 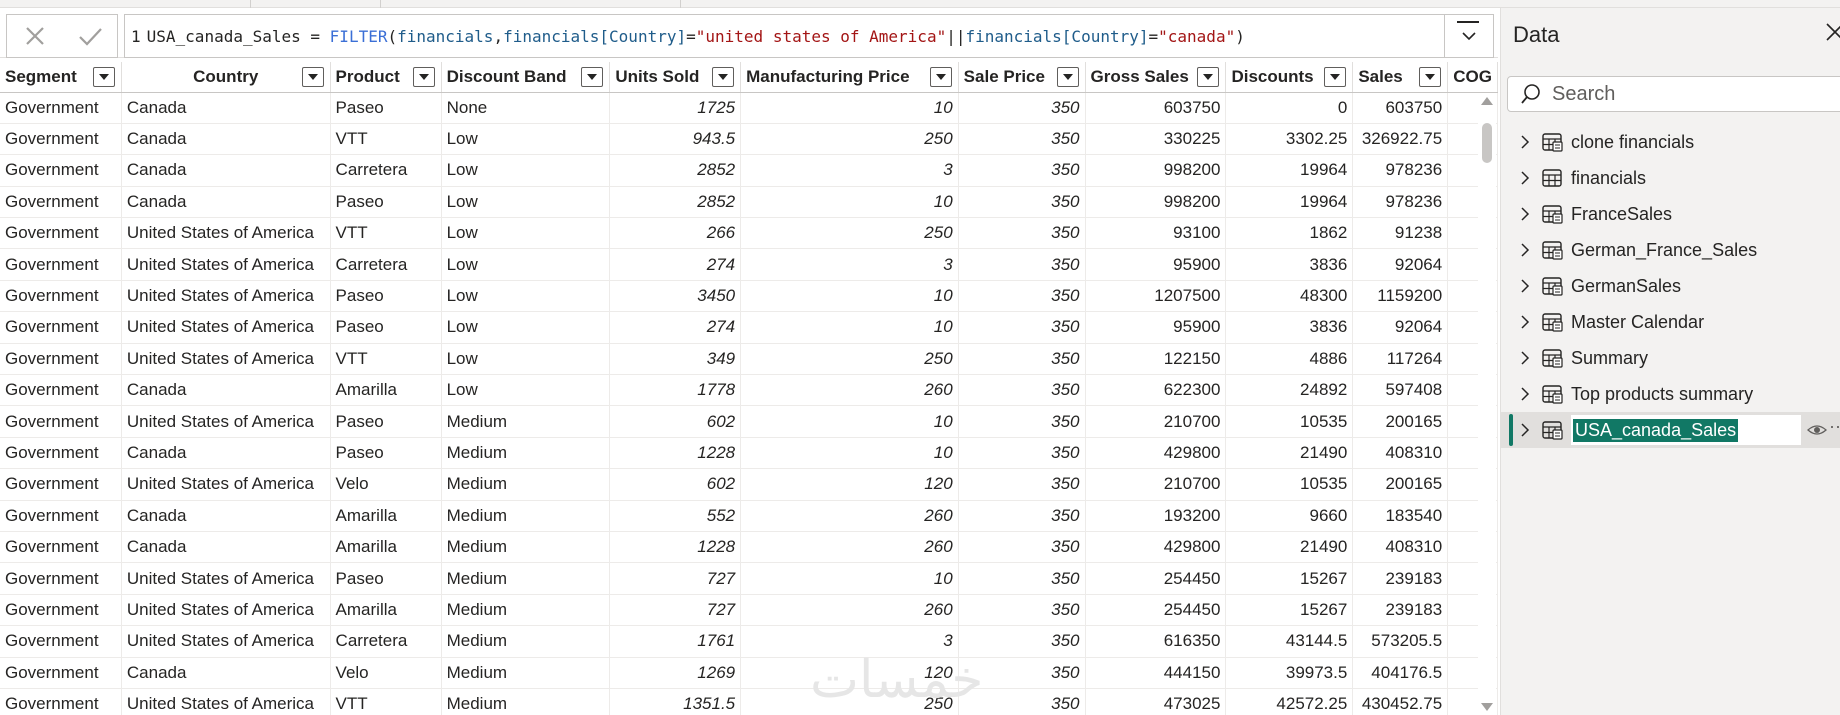 I want to click on table-item: financials, so click(x=1670, y=178).